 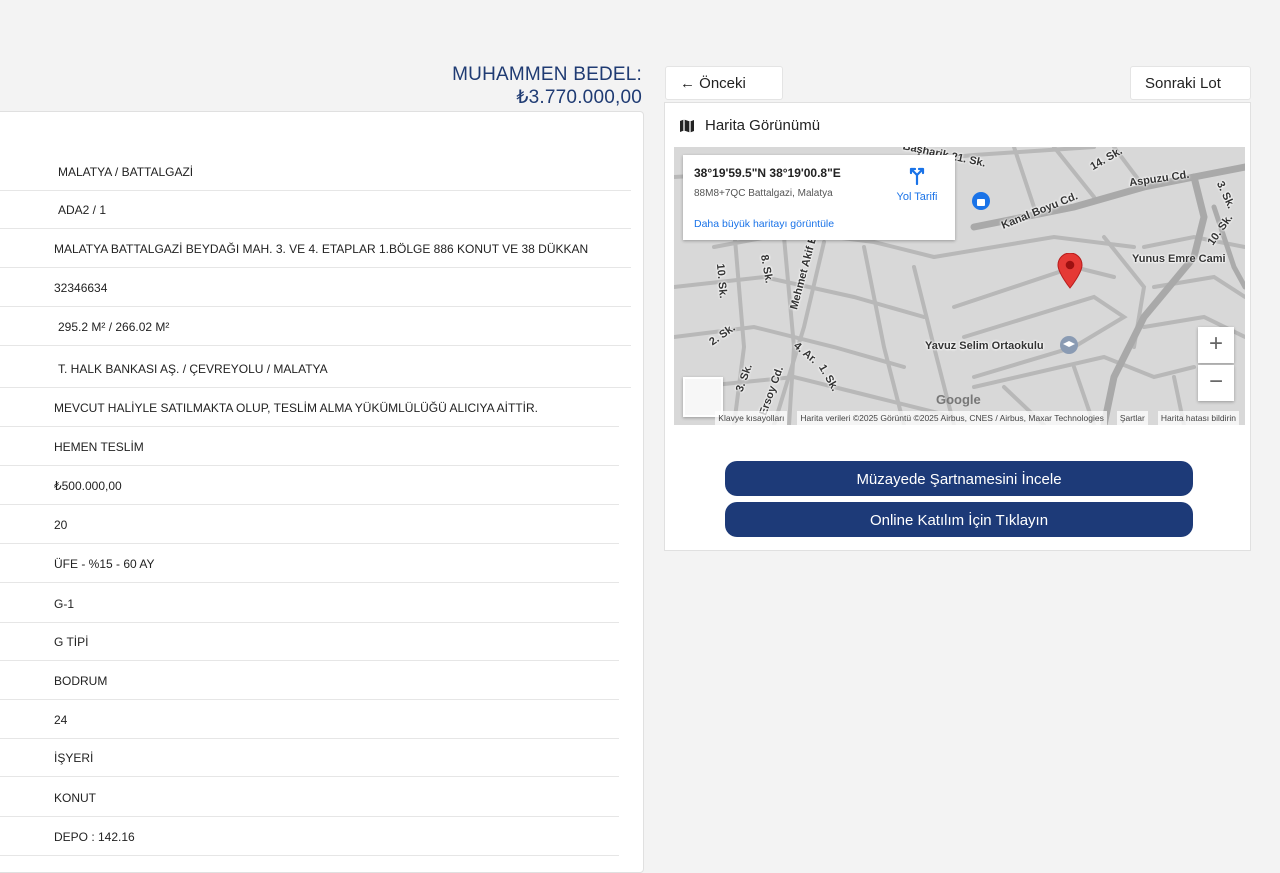 I want to click on detail-row: 24, so click(x=309, y=720).